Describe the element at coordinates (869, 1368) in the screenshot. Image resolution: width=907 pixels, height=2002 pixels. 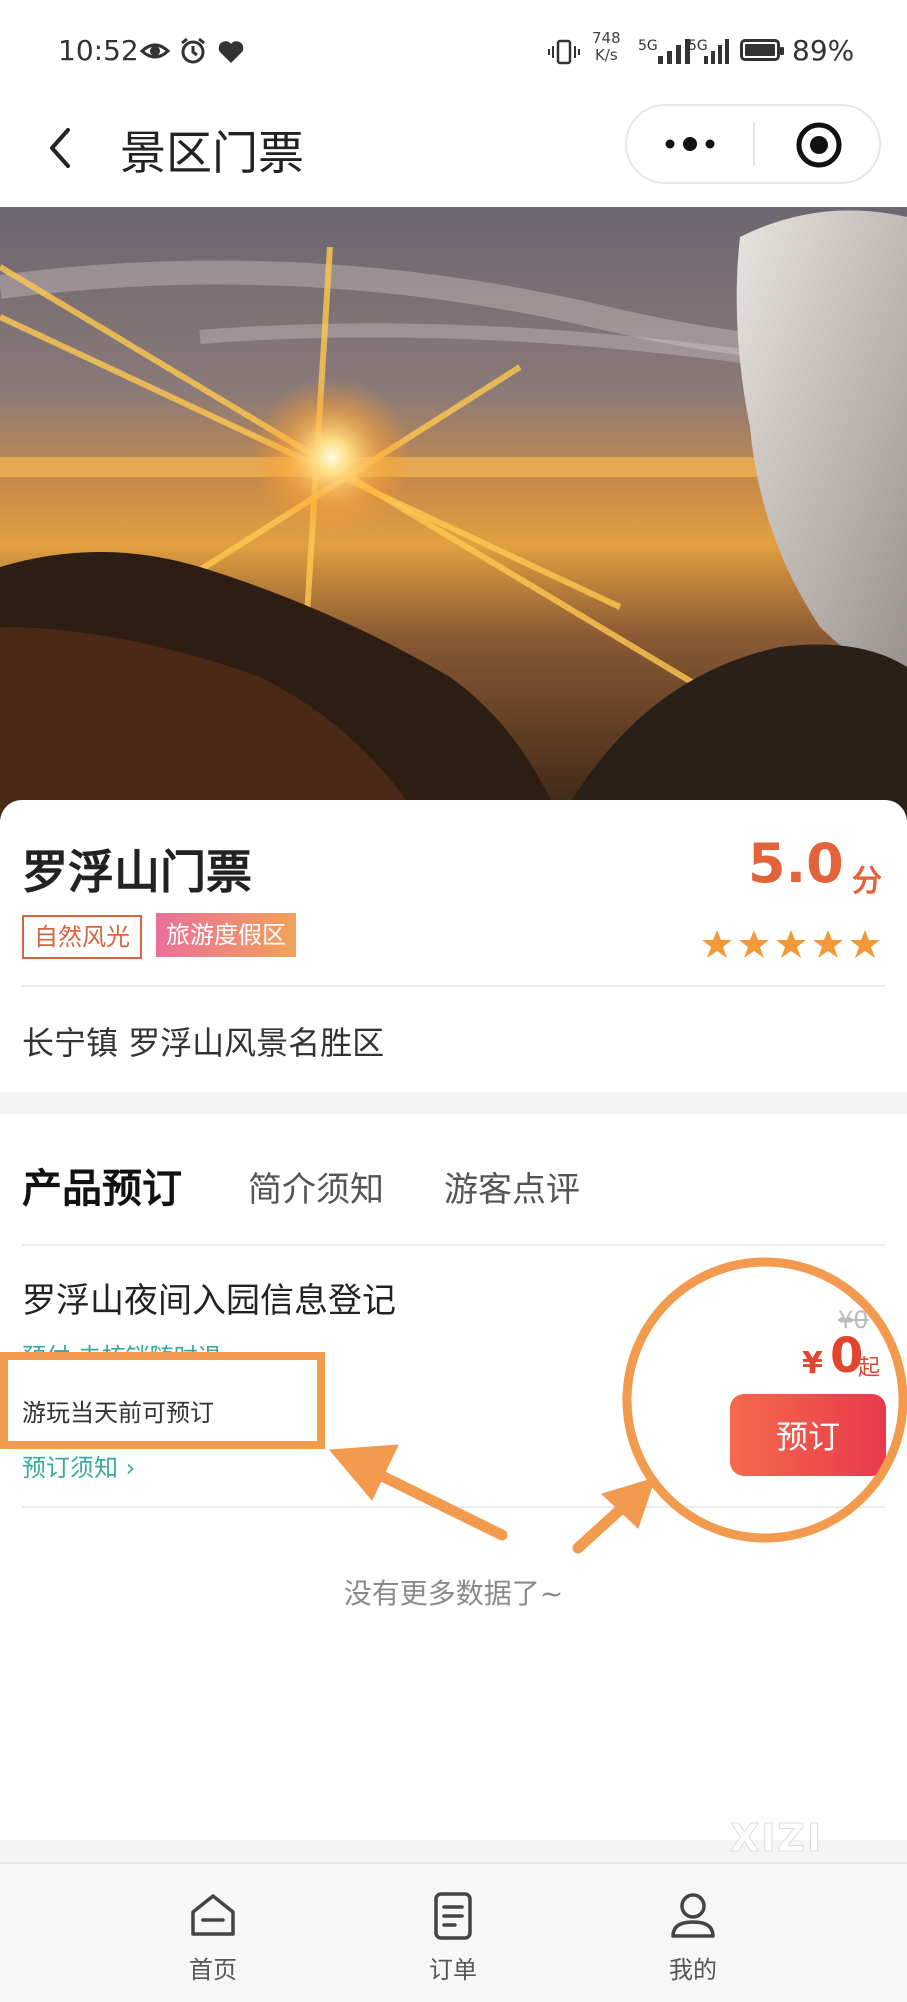
I see `price-suffix: 起` at that location.